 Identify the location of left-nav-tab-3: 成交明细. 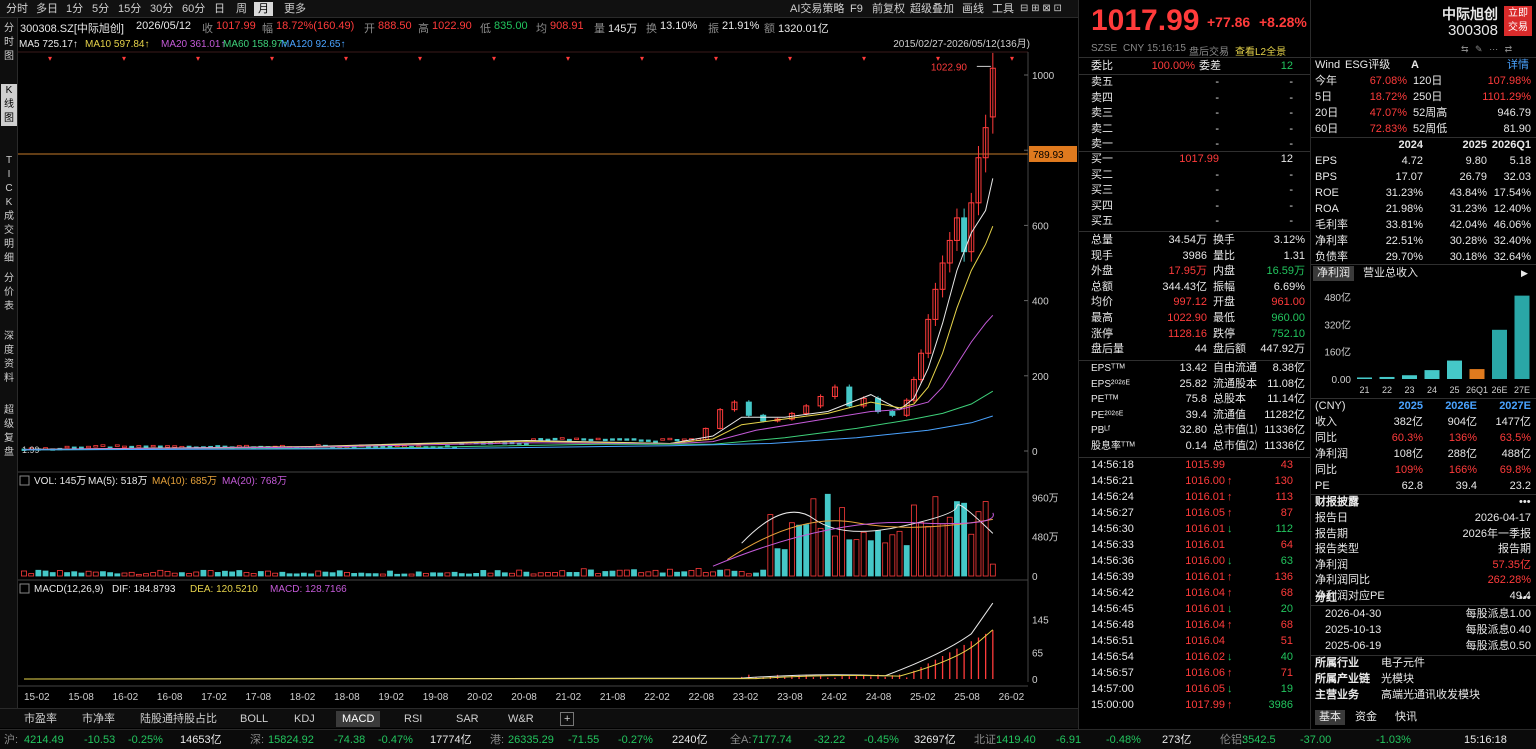
(9, 238).